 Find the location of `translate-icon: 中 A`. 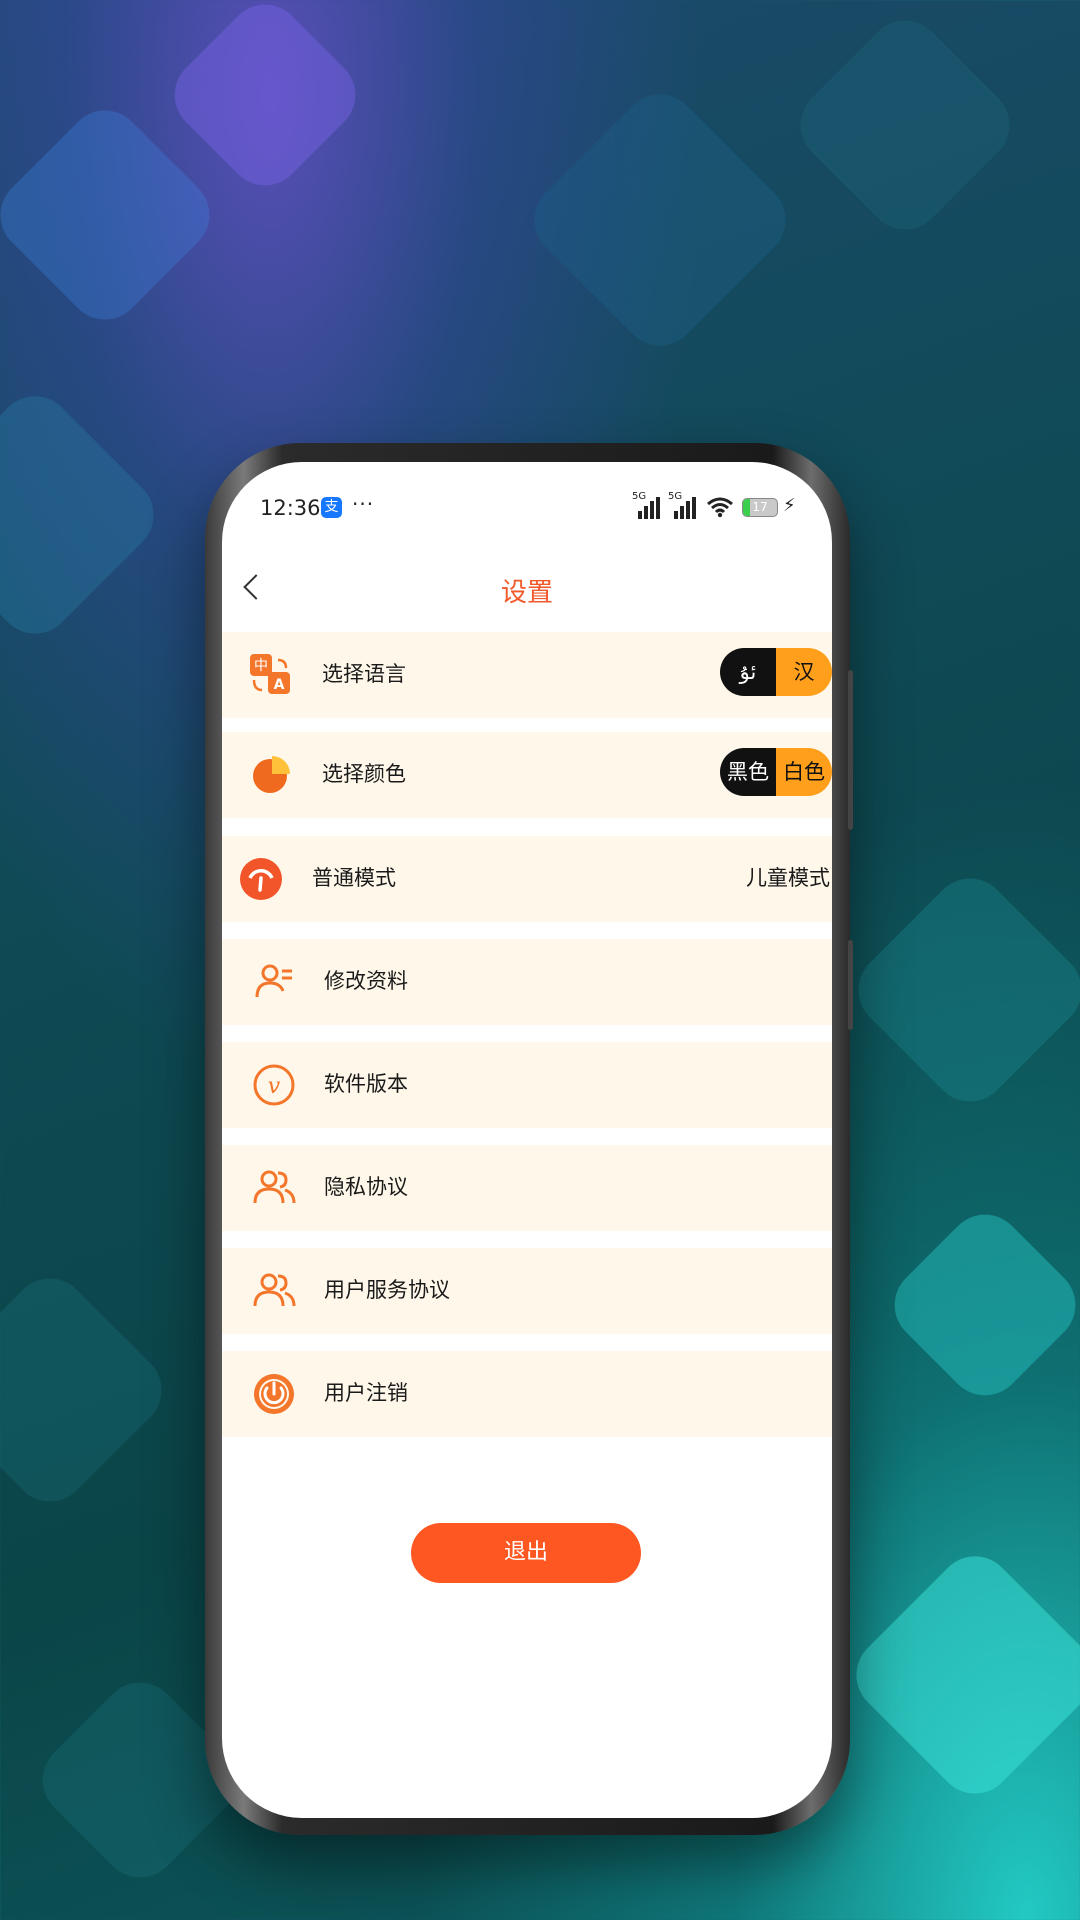

translate-icon: 中 A is located at coordinates (270, 674).